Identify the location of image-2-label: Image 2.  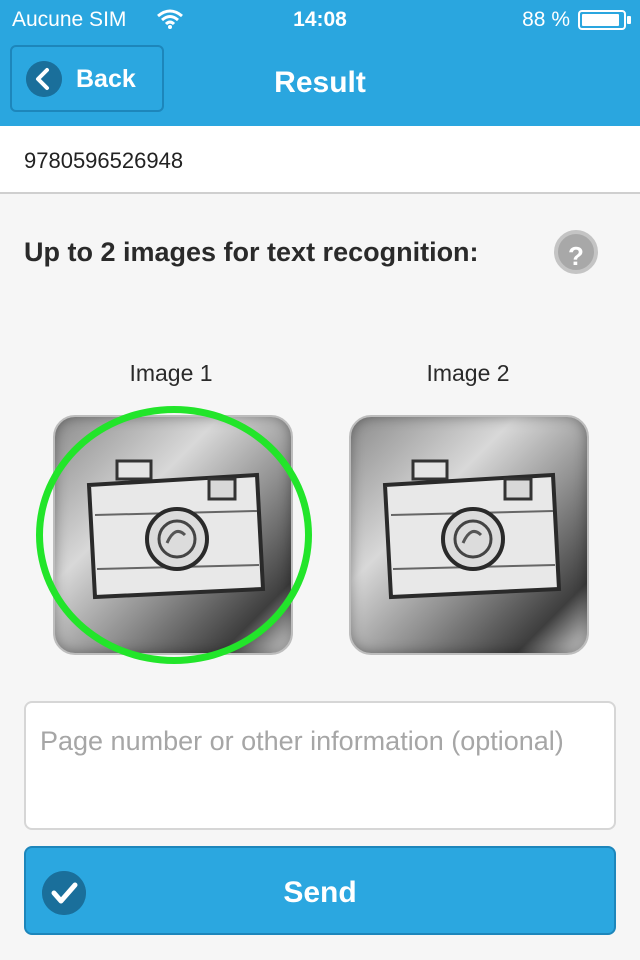
(468, 373).